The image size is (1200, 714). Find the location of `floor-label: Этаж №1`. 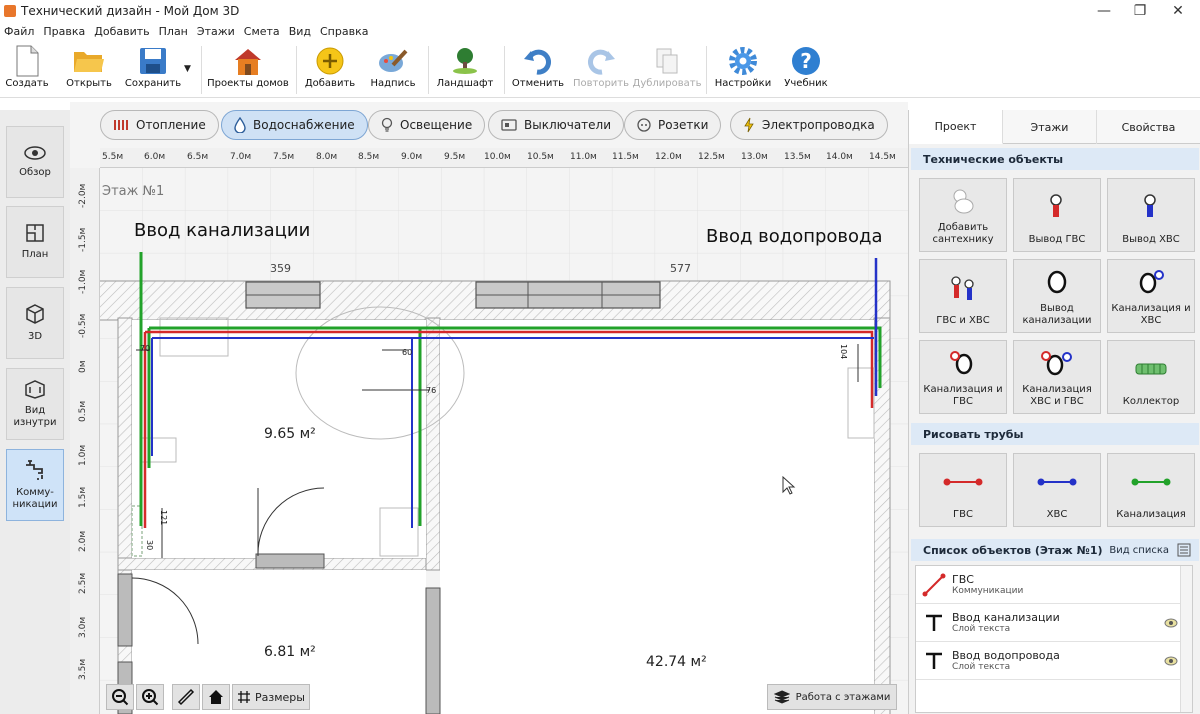

floor-label: Этаж №1 is located at coordinates (133, 191).